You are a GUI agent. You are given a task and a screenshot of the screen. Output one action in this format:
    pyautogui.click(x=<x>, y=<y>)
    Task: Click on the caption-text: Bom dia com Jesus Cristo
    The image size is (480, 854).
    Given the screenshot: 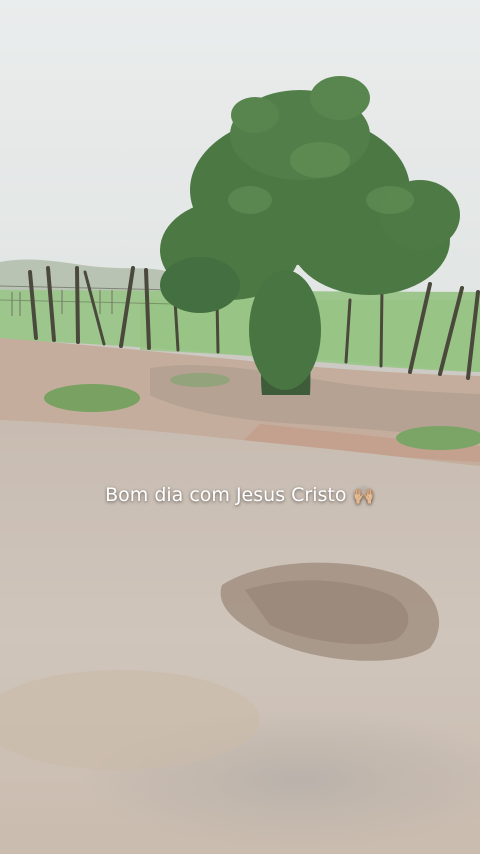 What is the action you would take?
    pyautogui.click(x=226, y=495)
    